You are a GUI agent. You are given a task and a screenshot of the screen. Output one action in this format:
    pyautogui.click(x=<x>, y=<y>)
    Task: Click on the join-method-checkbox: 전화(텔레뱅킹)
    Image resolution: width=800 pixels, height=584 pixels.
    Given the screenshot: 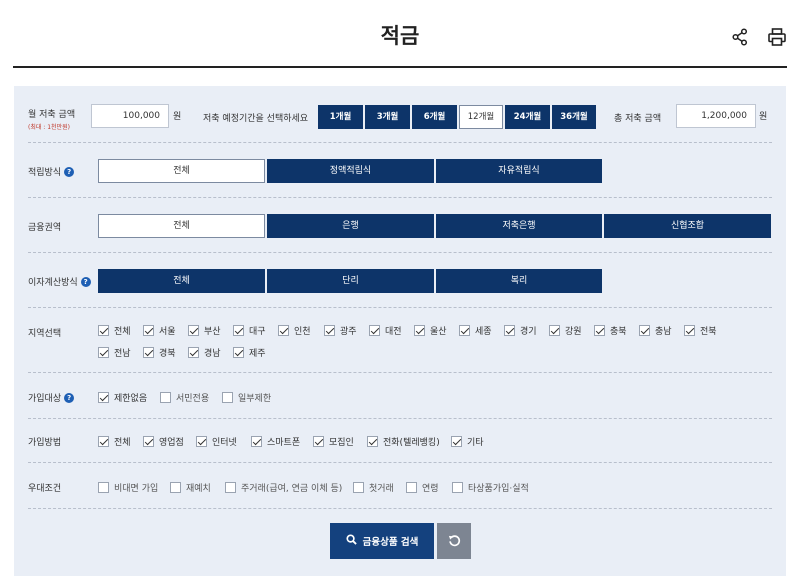 What is the action you would take?
    pyautogui.click(x=403, y=441)
    